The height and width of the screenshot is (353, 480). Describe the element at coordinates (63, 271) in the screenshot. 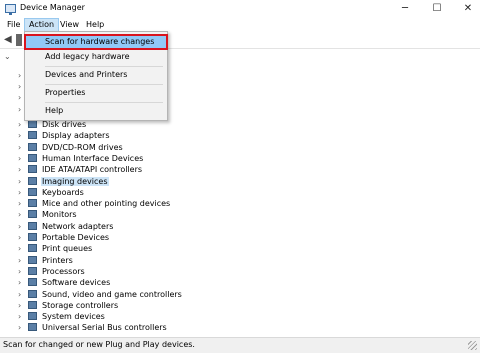

I see `tree-category-label: Processors` at that location.